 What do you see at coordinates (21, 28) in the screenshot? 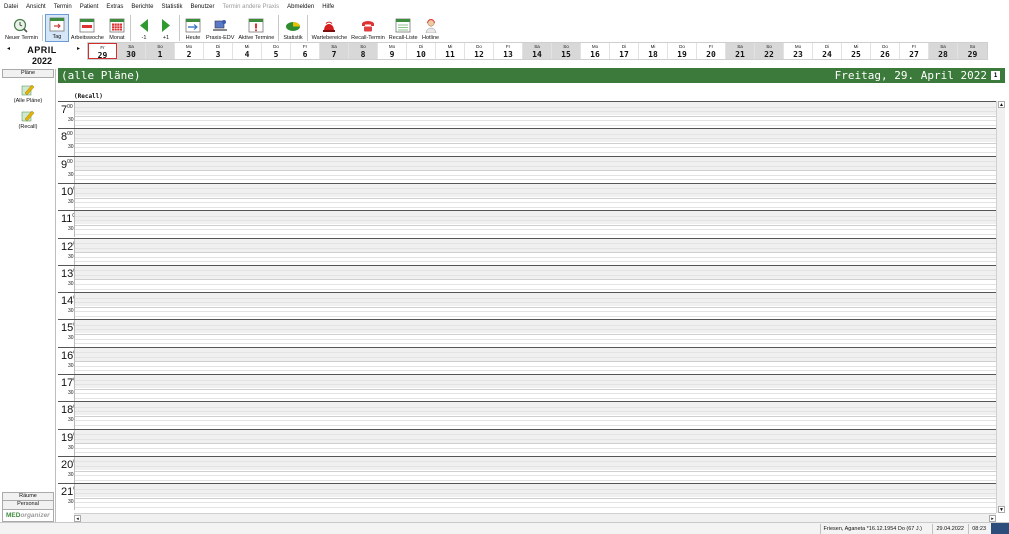
I see `new-appointment-button: Neuer Termin` at bounding box center [21, 28].